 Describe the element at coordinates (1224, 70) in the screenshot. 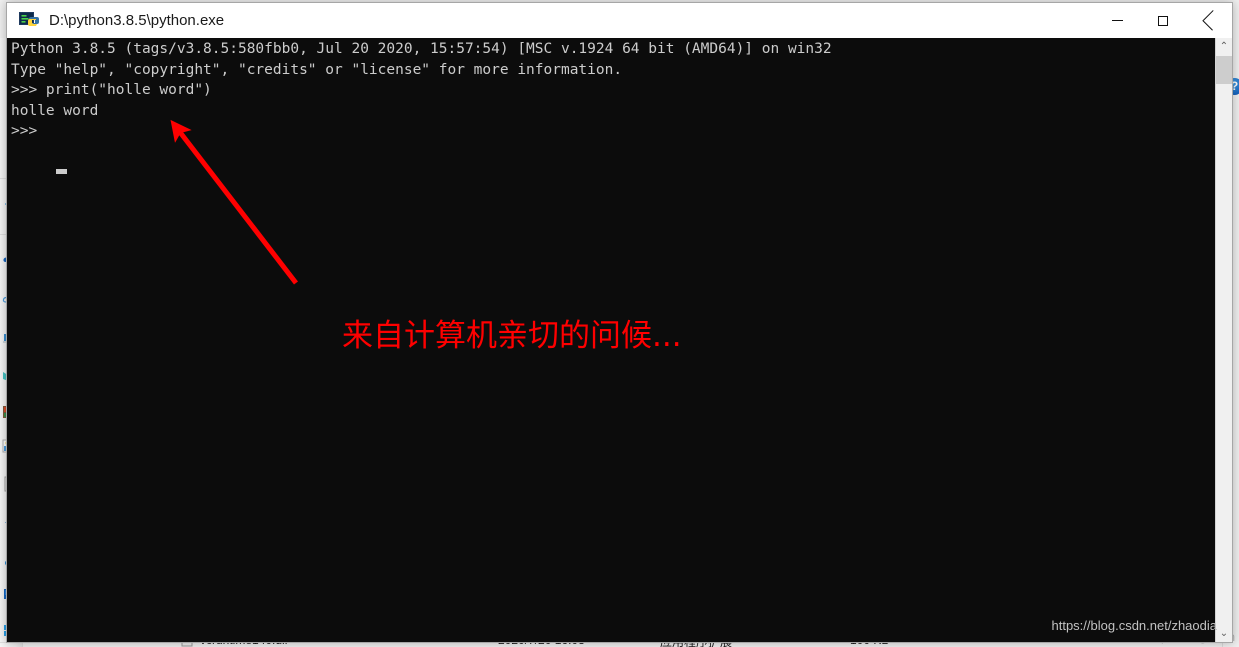

I see `scrollbar-thumb` at that location.